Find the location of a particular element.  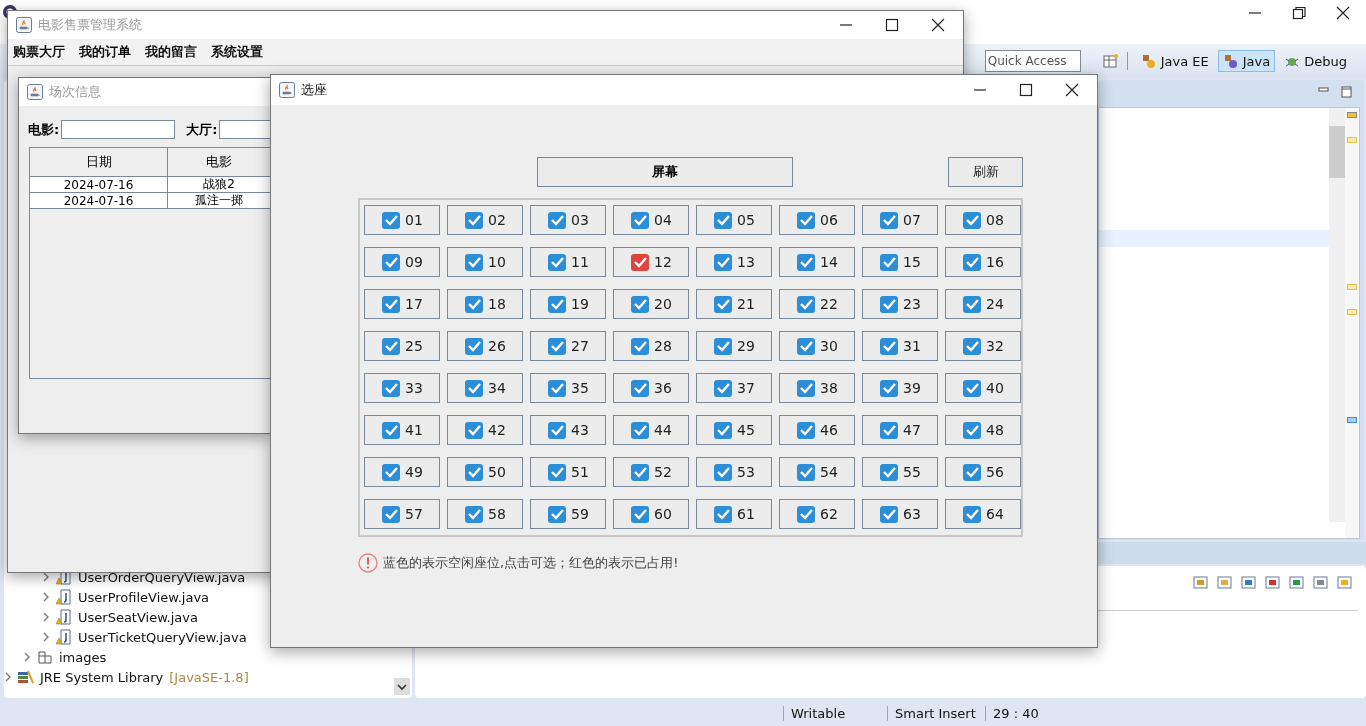

seat-checkbox: 51 is located at coordinates (568, 472).